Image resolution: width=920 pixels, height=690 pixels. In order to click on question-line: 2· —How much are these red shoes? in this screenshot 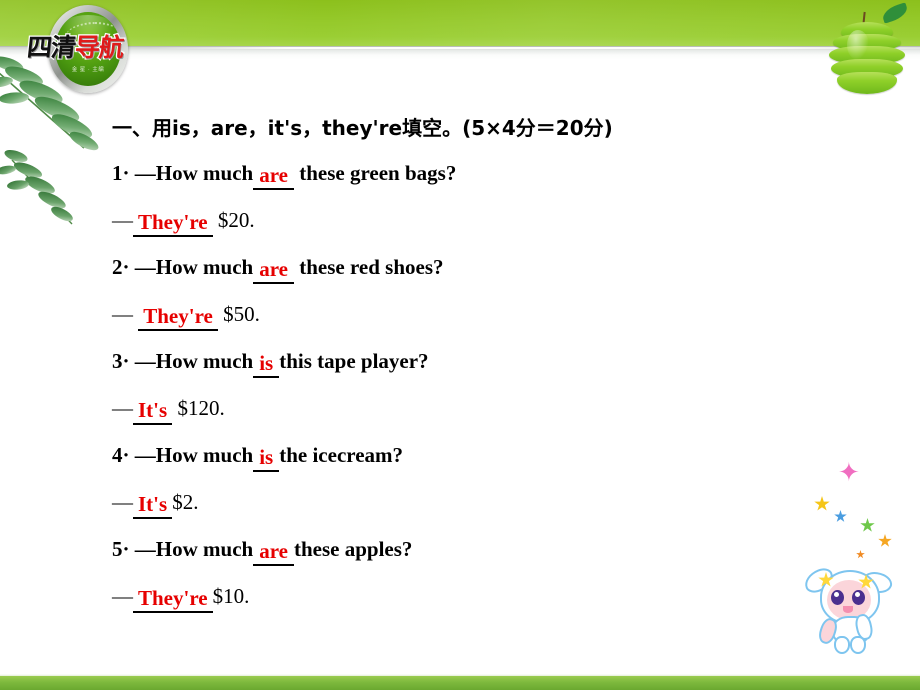, I will do `click(462, 267)`.